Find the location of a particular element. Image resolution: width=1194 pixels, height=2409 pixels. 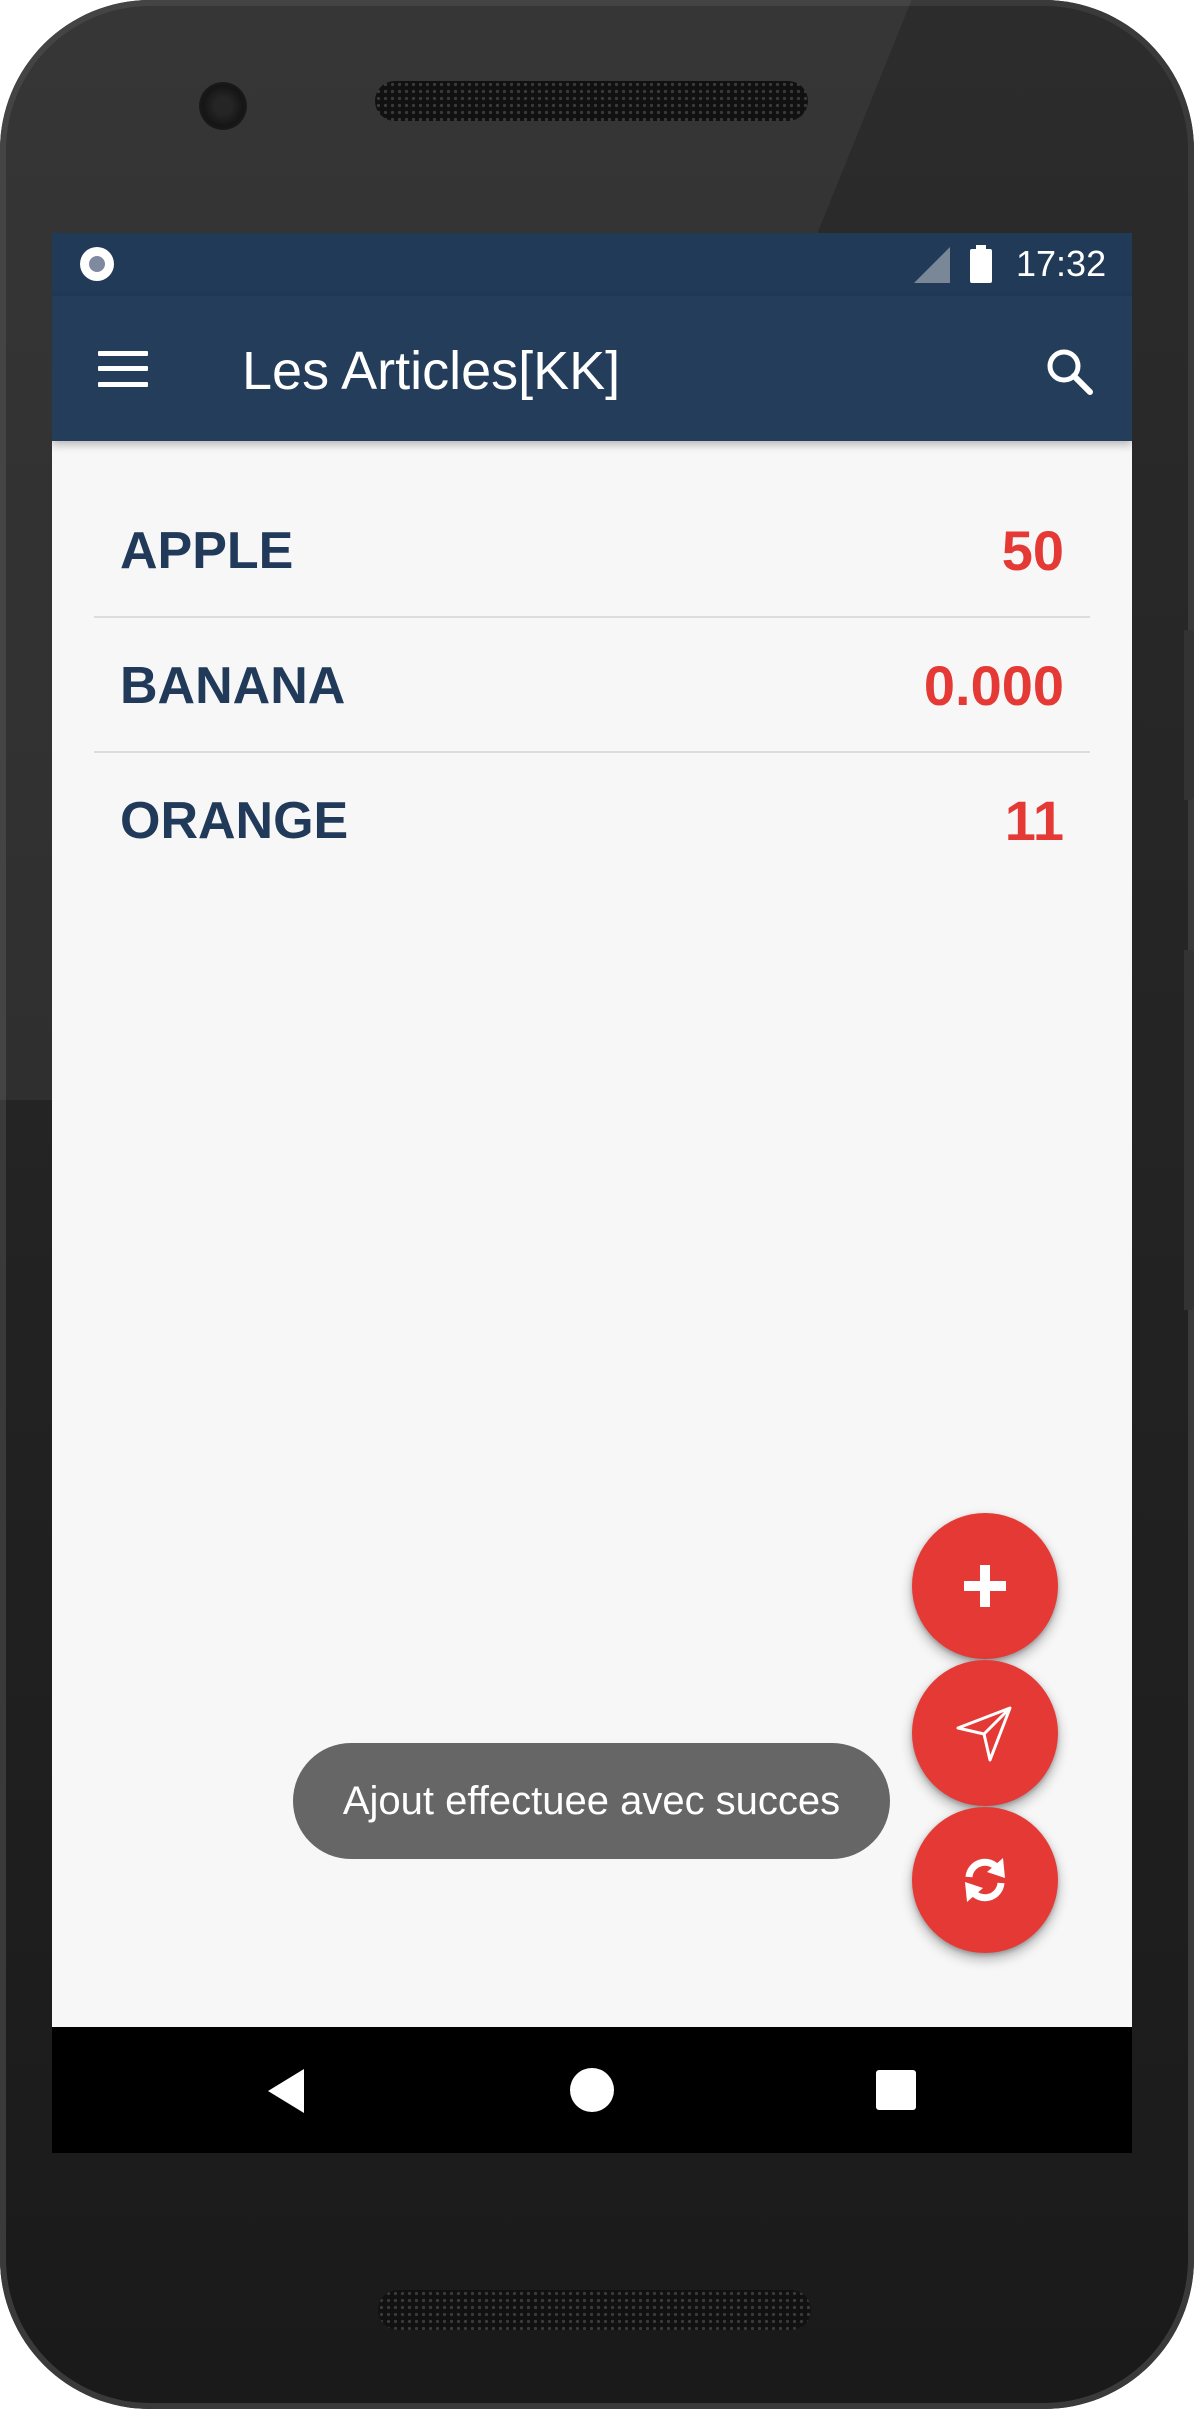

bottom-speaker-grille is located at coordinates (594, 2310).